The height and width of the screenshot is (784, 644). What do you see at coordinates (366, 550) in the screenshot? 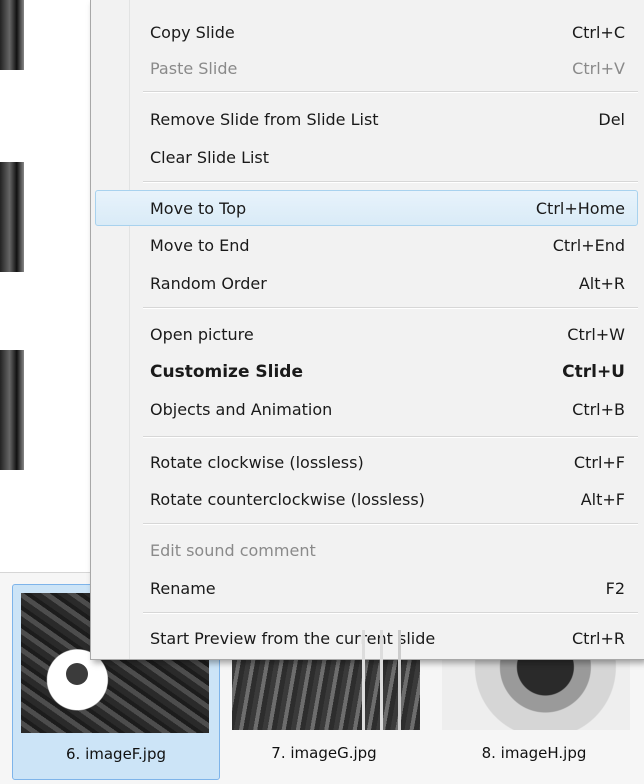
I see `menu-item-edit-sound-comment: Edit sound comment` at bounding box center [366, 550].